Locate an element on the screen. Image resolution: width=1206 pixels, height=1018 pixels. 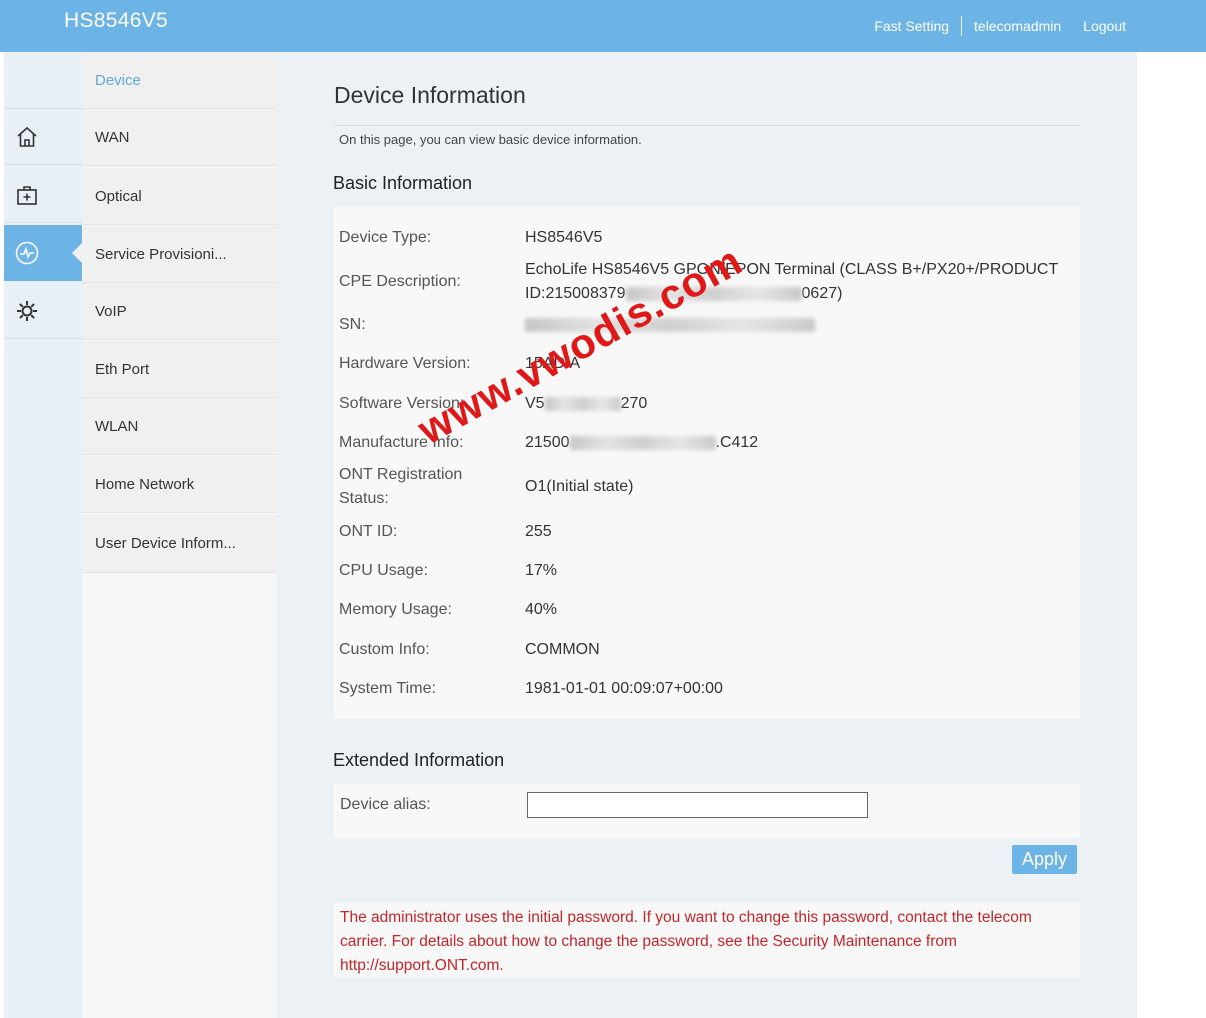
info-label: Hardware Version: is located at coordinates (405, 363).